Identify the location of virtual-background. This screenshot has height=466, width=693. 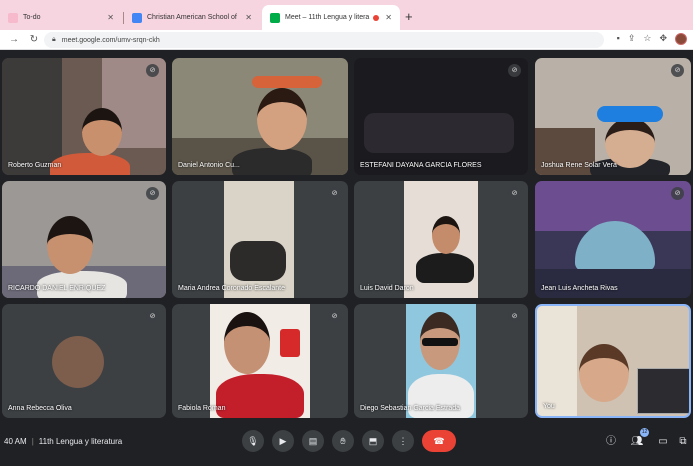
(613, 283).